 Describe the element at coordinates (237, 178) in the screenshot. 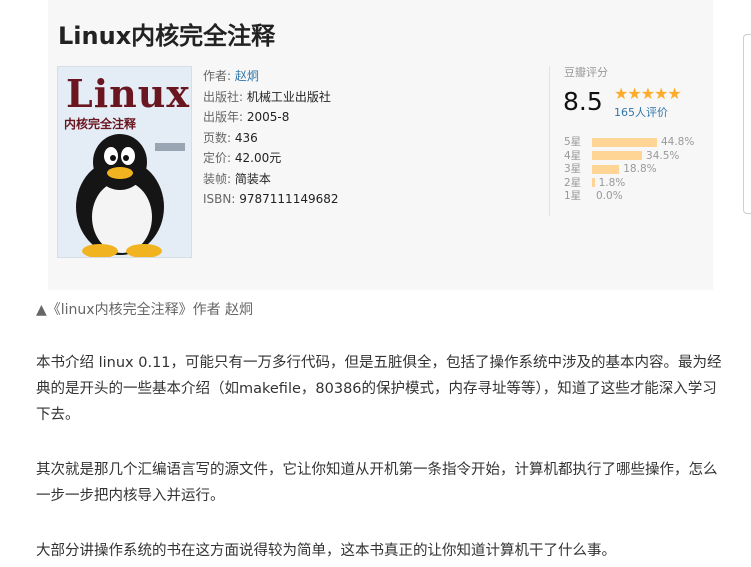

I see `meta-binding: 装帧: 简装本` at that location.